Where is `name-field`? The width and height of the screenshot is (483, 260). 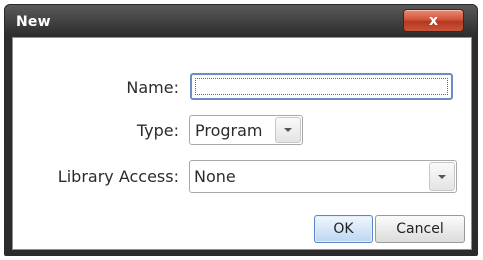
name-field is located at coordinates (321, 86).